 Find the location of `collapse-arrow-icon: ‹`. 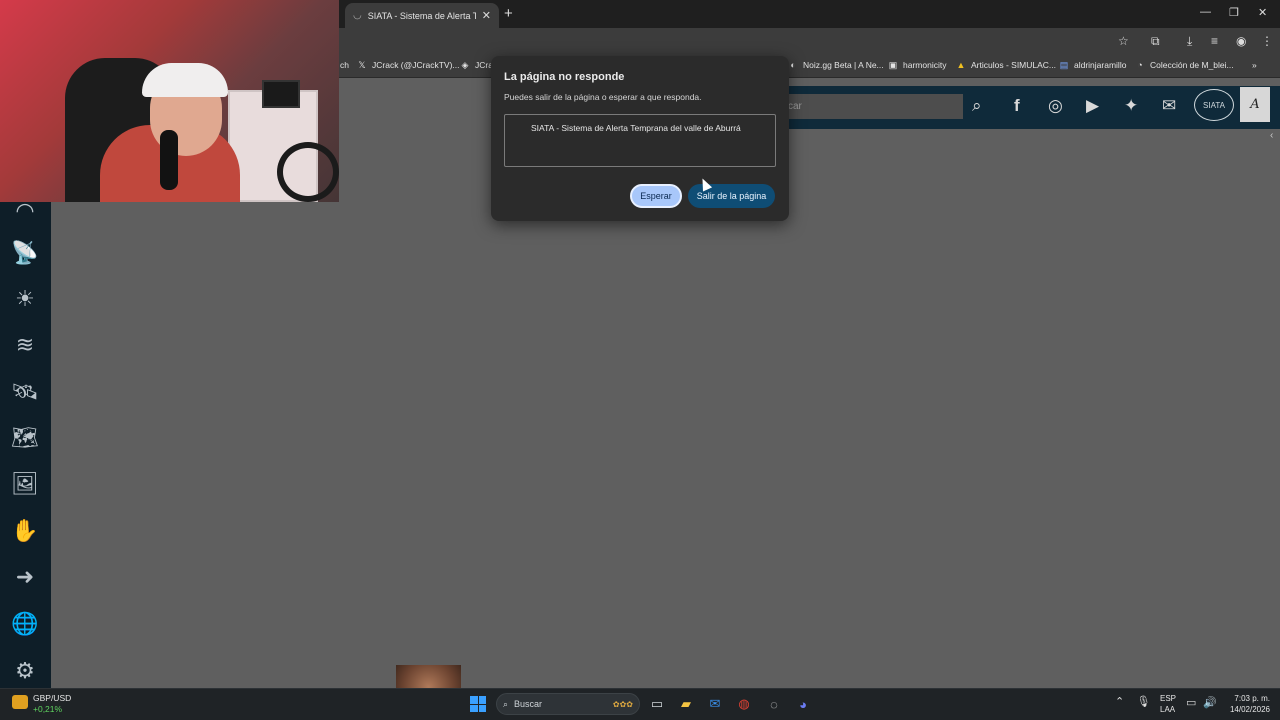

collapse-arrow-icon: ‹ is located at coordinates (1271, 135).